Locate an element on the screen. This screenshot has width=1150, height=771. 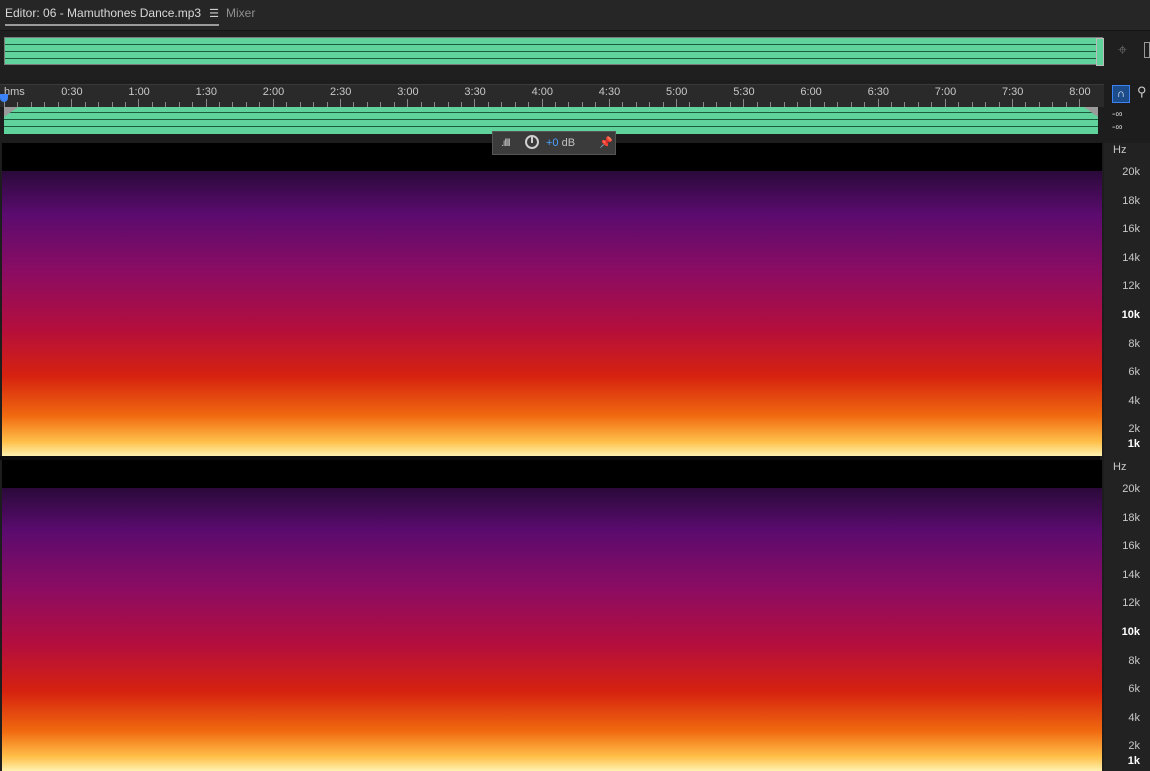
ruler-label: 7:30 is located at coordinates (1013, 92).